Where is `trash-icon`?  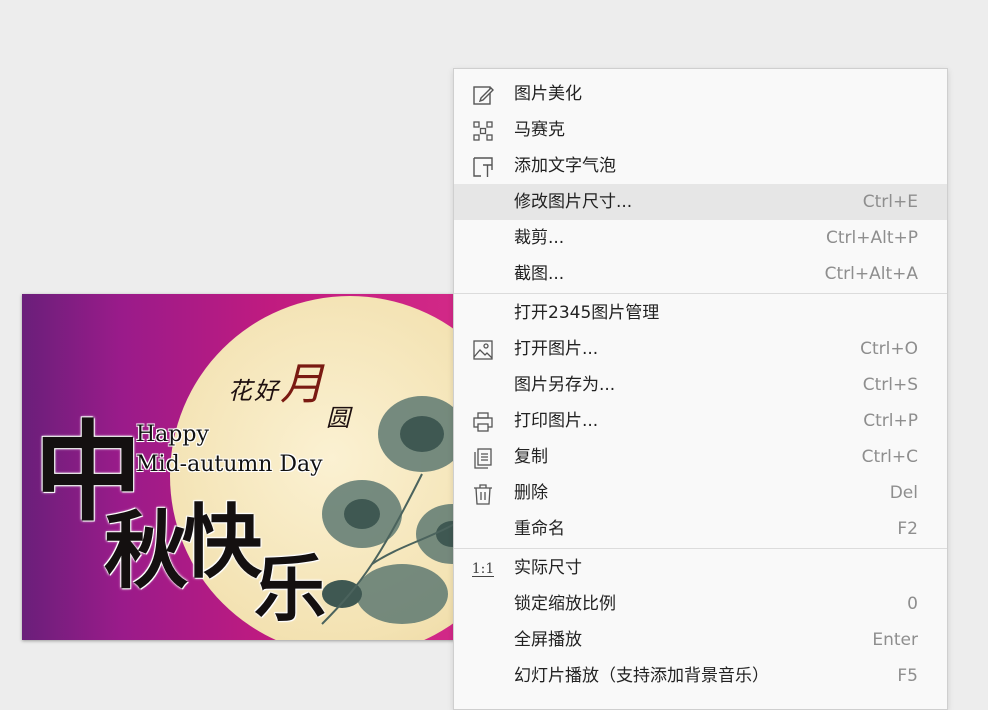 trash-icon is located at coordinates (483, 494).